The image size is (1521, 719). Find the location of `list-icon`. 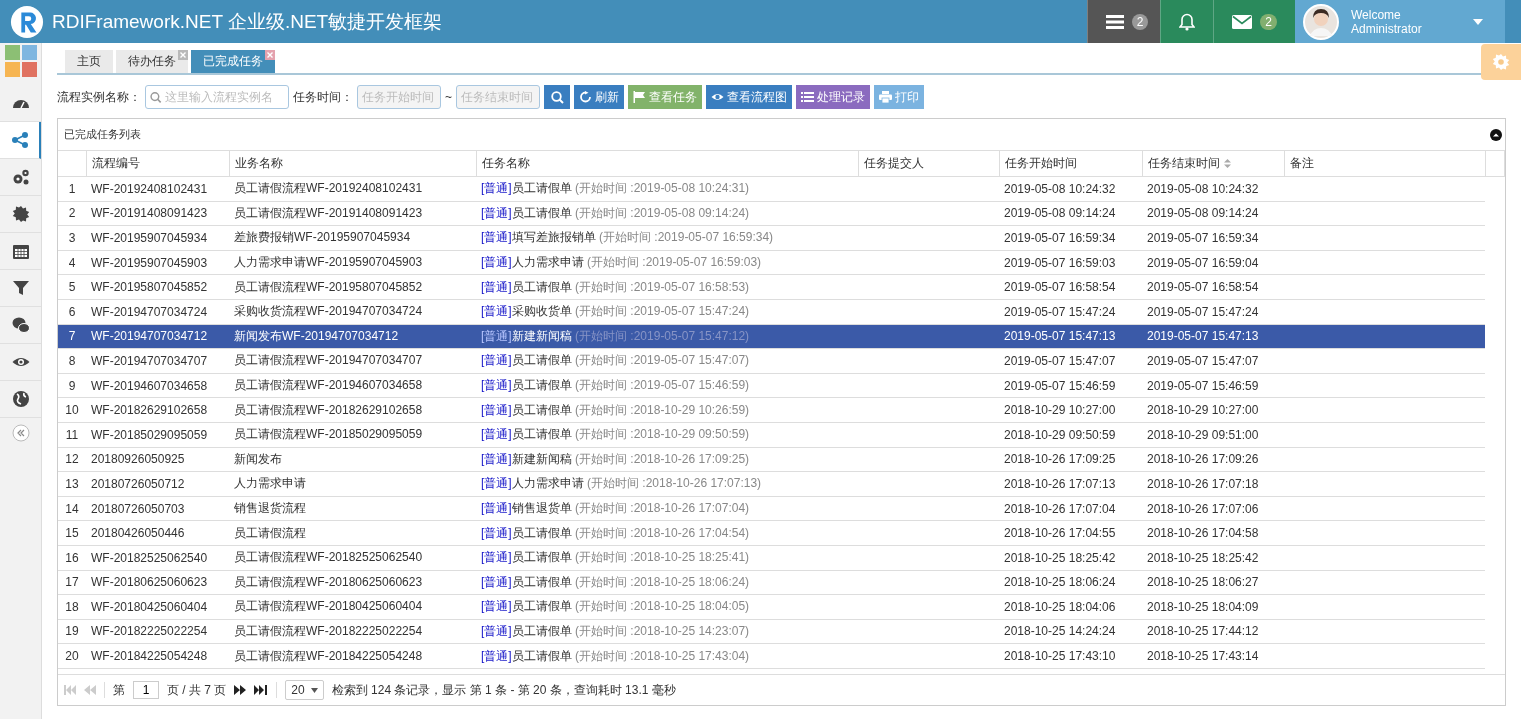

list-icon is located at coordinates (1114, 21).